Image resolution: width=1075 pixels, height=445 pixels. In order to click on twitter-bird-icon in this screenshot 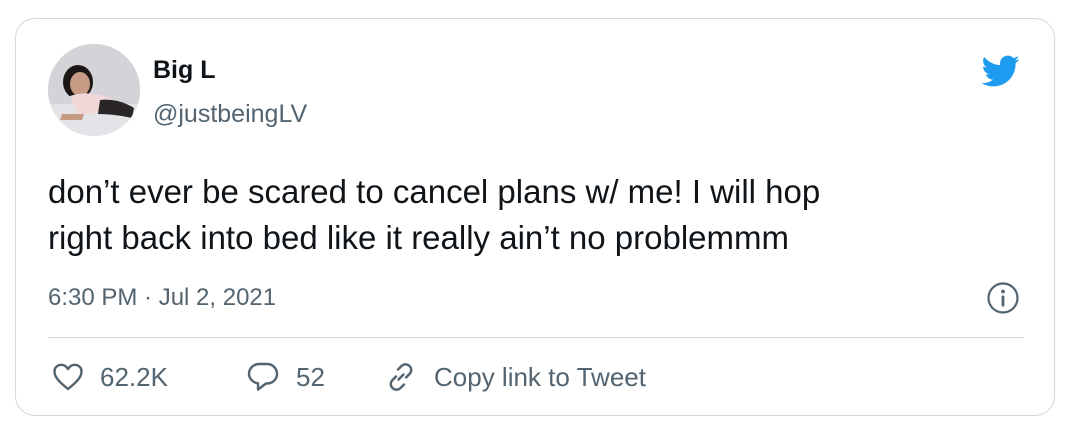, I will do `click(1000, 71)`.